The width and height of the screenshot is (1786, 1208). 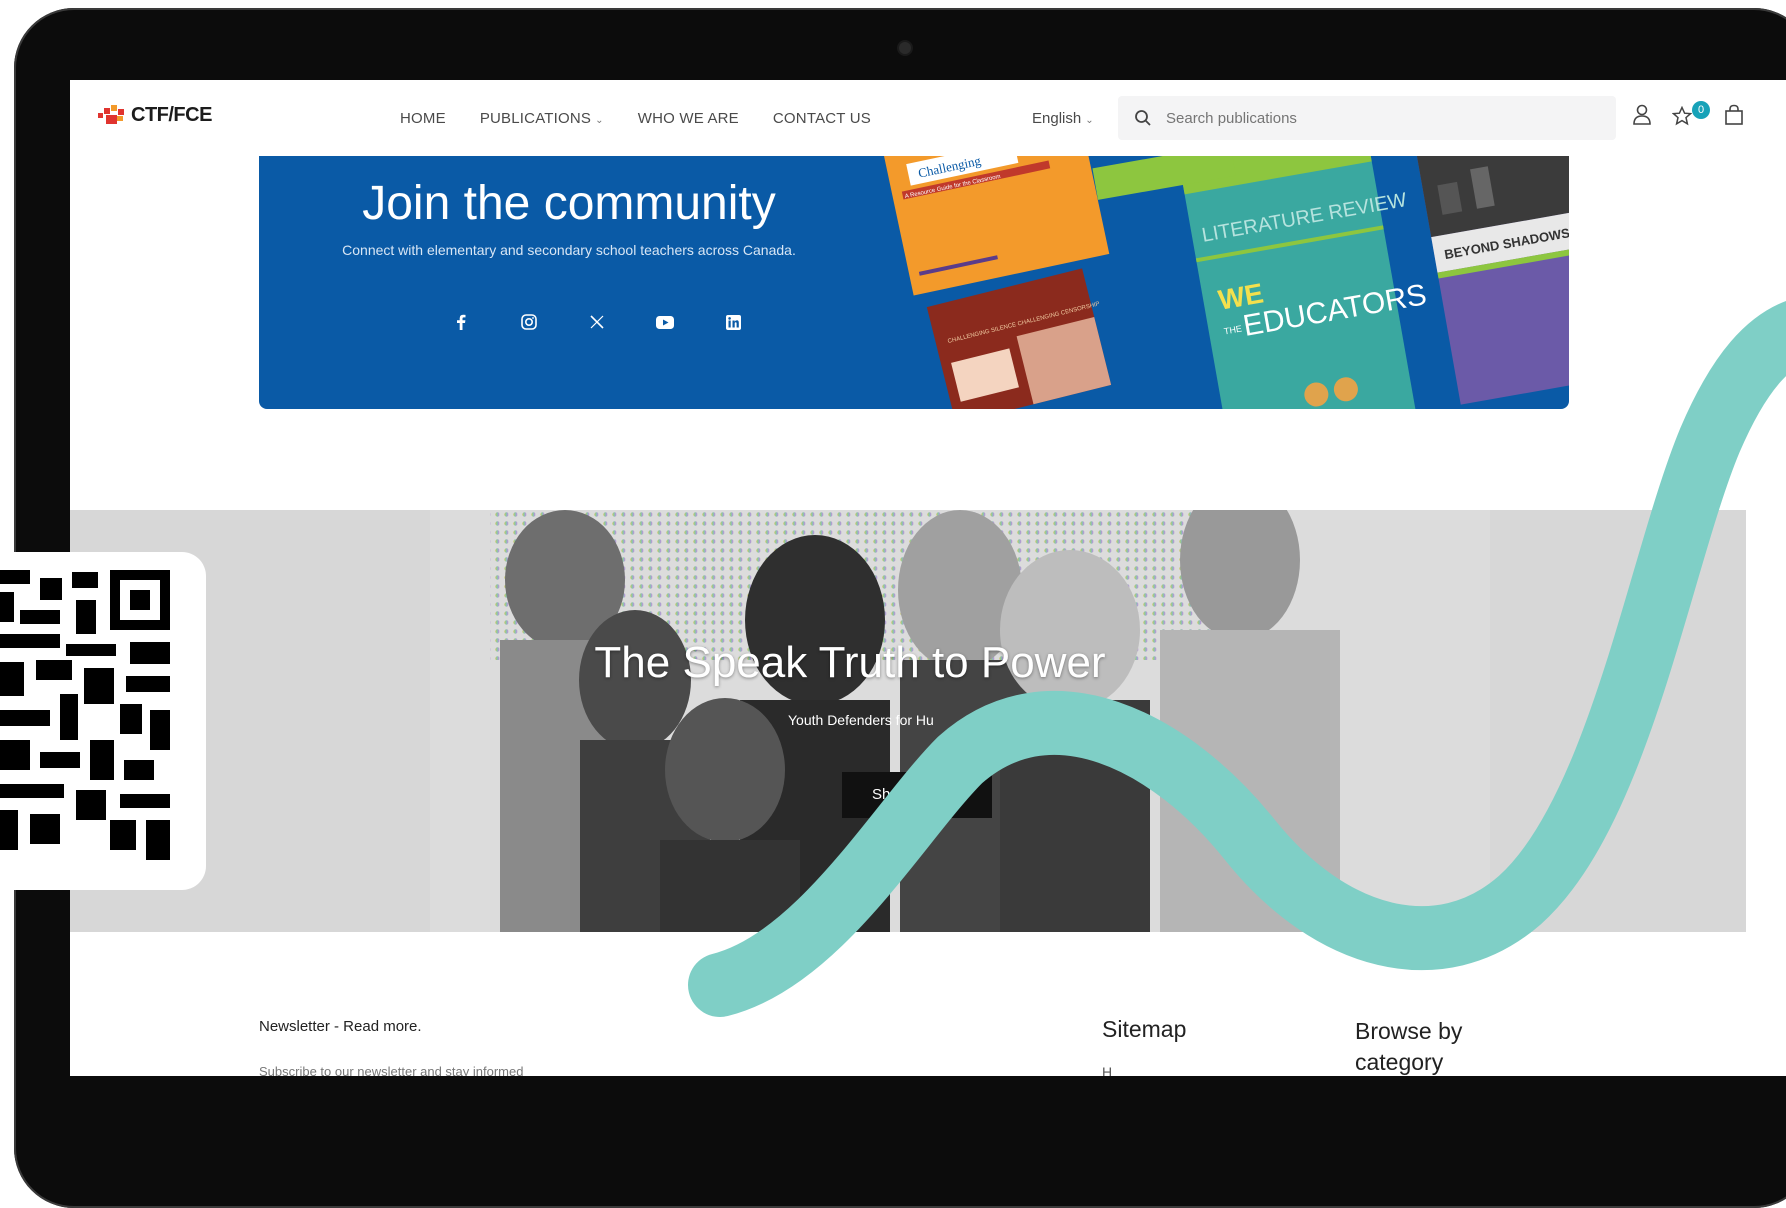 What do you see at coordinates (917, 795) in the screenshot?
I see `hero-shop-button: Sh` at bounding box center [917, 795].